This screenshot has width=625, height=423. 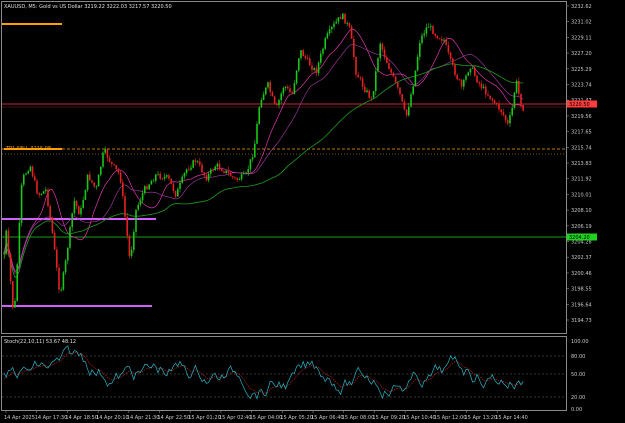 What do you see at coordinates (579, 105) in the screenshot?
I see `price-tag-label: 3220.50` at bounding box center [579, 105].